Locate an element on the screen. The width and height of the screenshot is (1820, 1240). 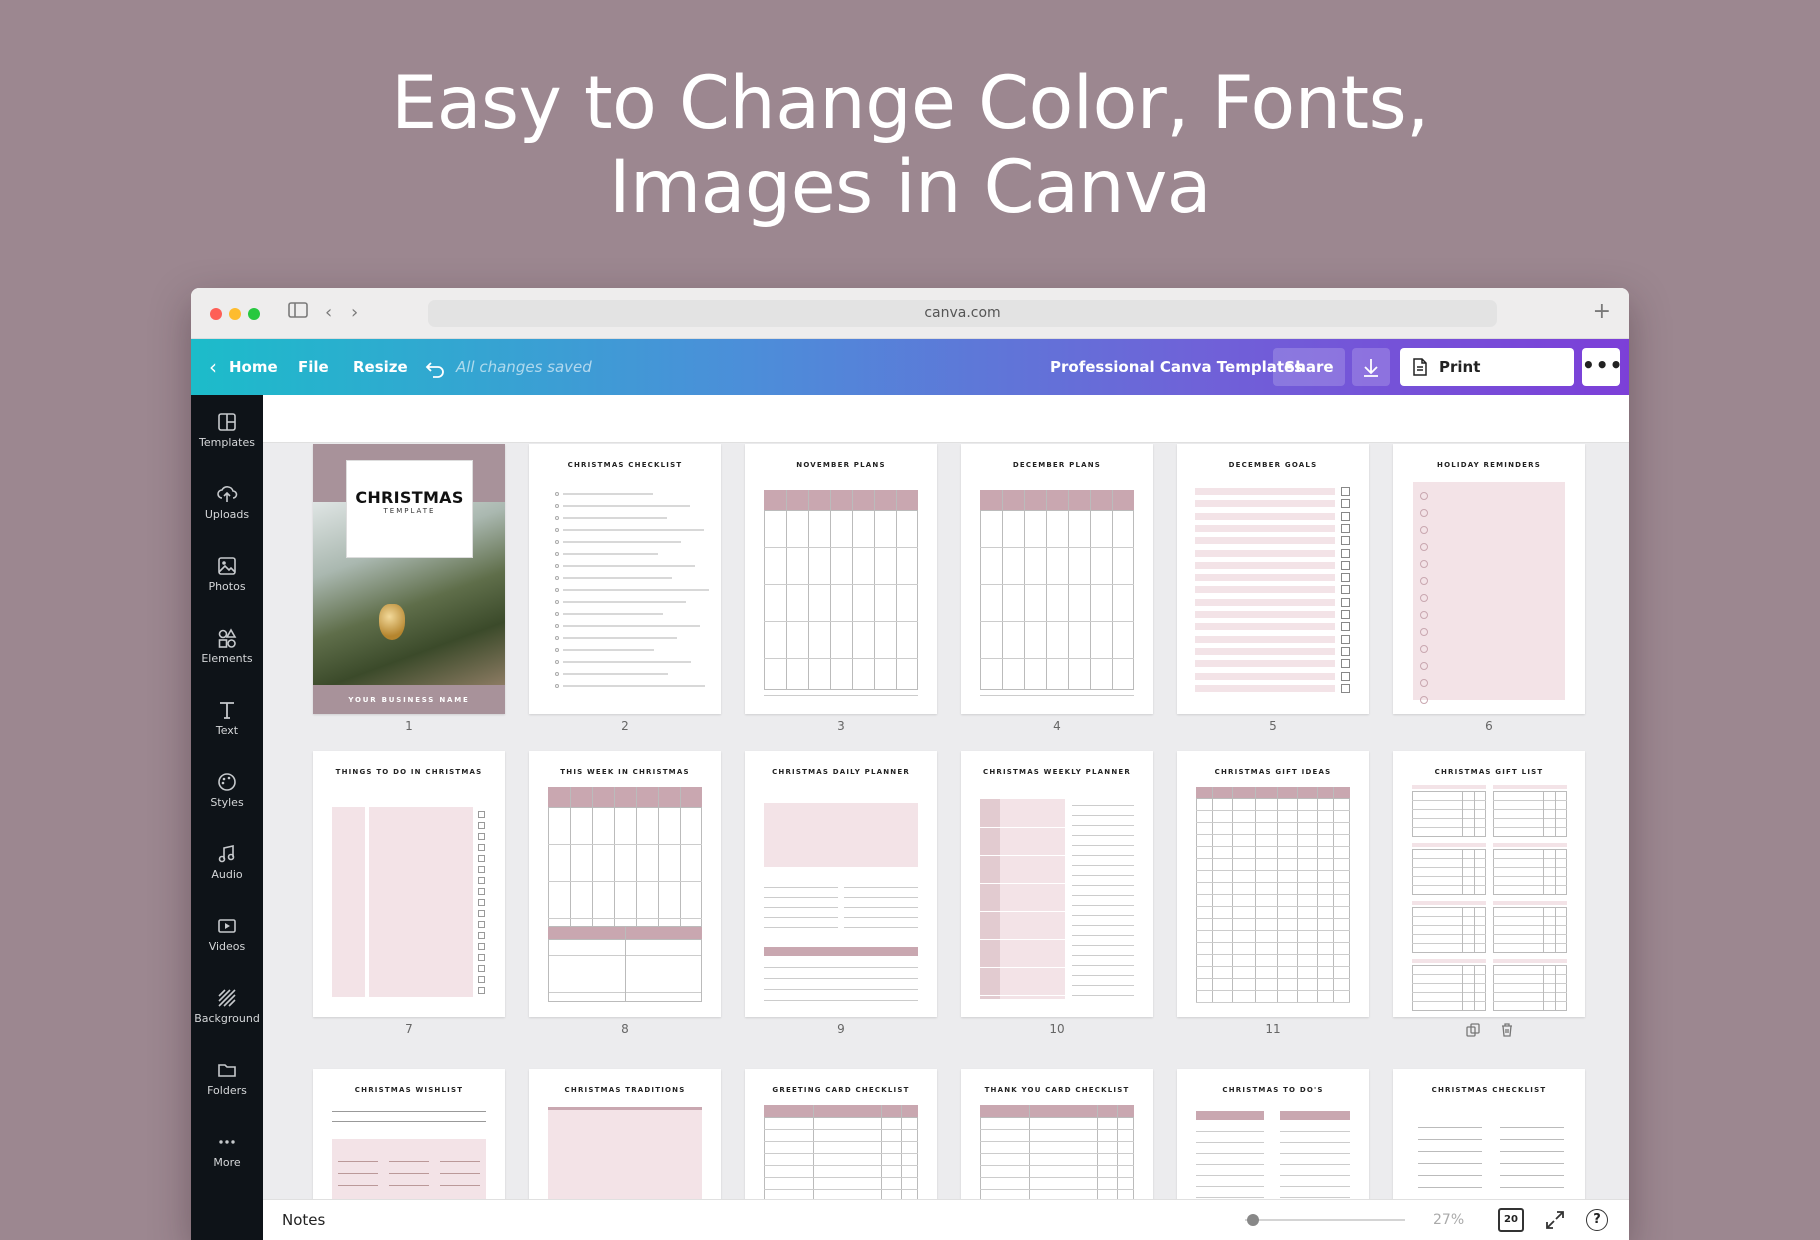
videos-icon is located at coordinates (227, 926).